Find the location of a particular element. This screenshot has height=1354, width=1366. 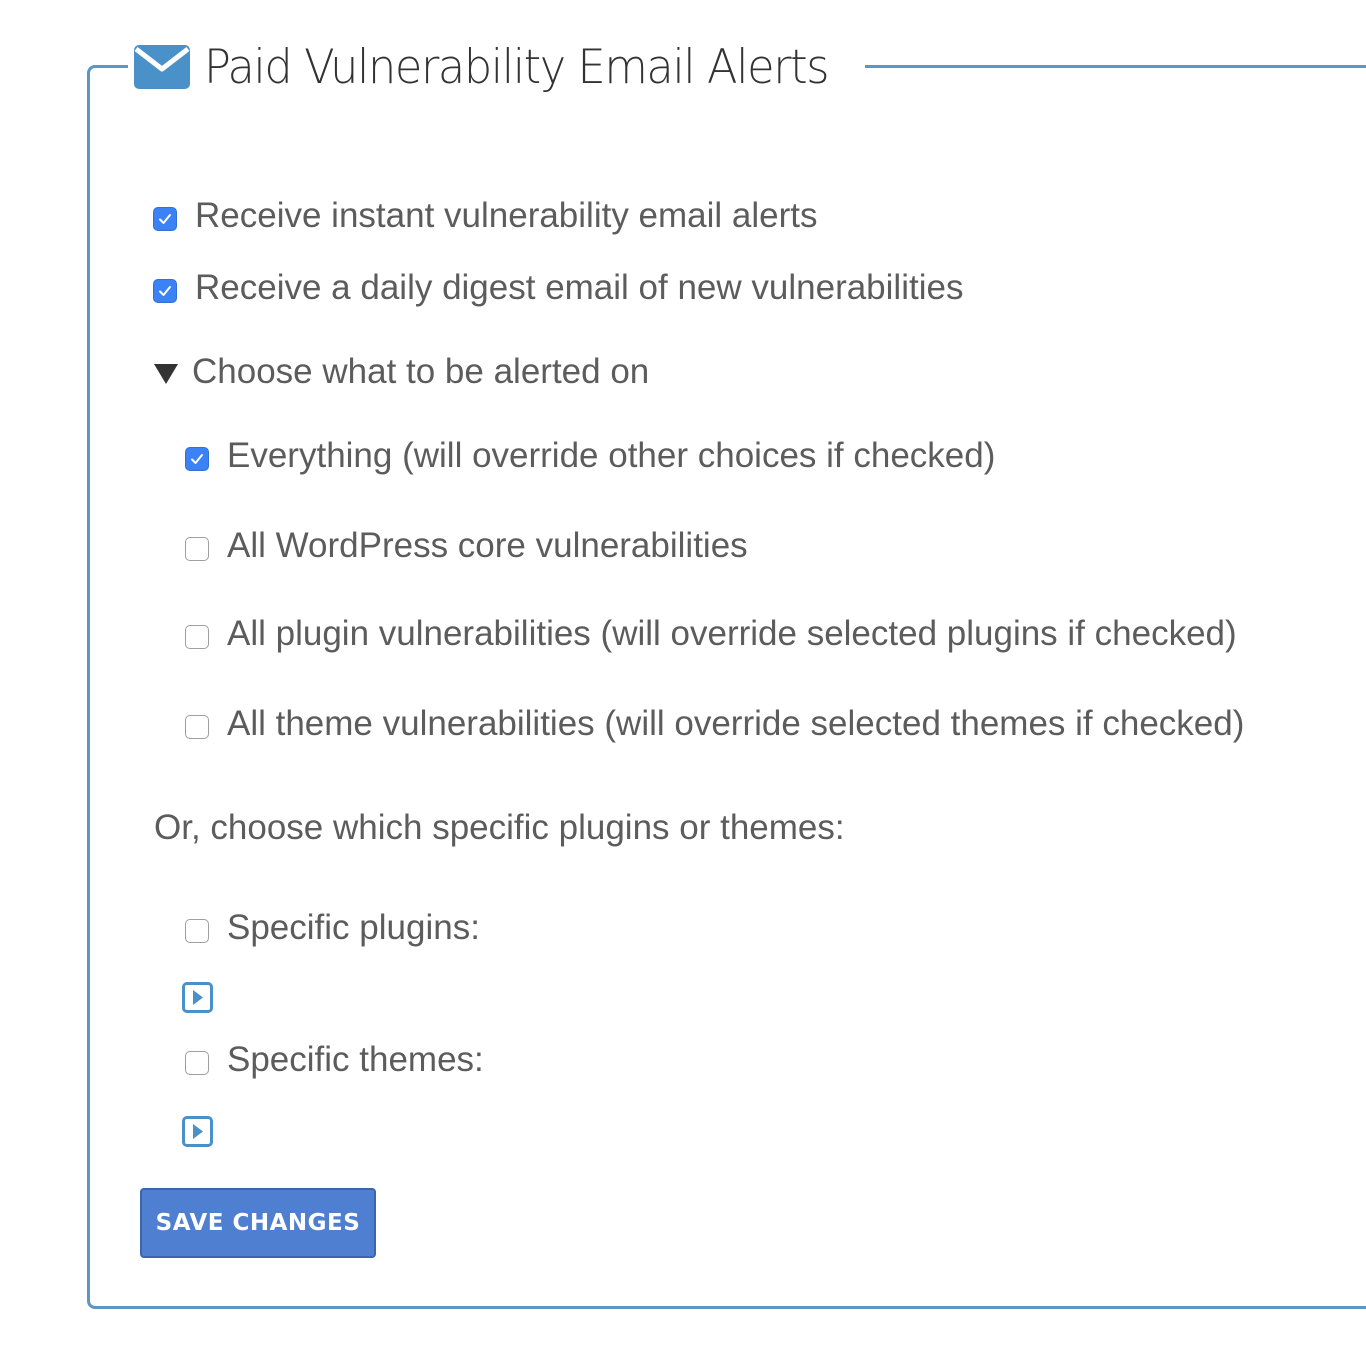

choice-wordpress-core: All WordPress core vulnerabilities is located at coordinates (466, 546).